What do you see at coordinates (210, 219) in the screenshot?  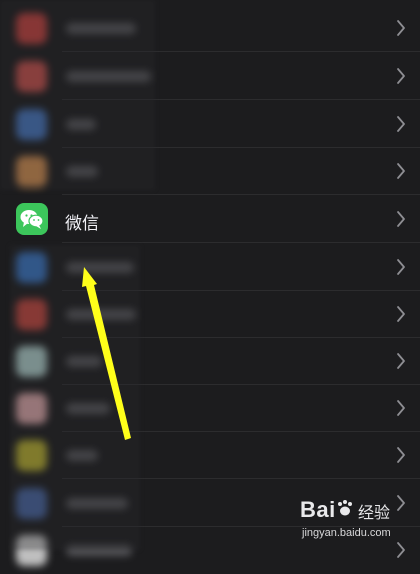 I see `settings-row-wechat: 微信` at bounding box center [210, 219].